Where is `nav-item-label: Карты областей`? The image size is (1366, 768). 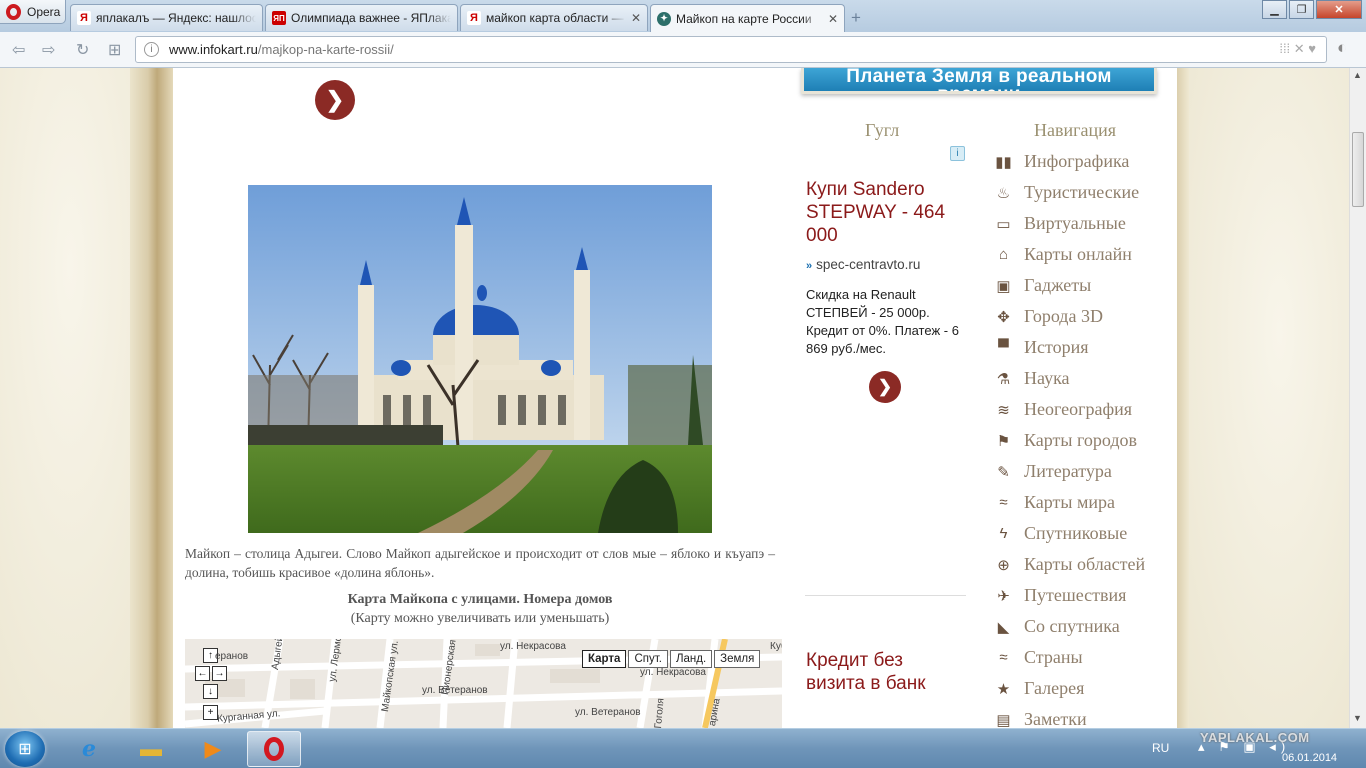 nav-item-label: Карты областей is located at coordinates (1085, 564).